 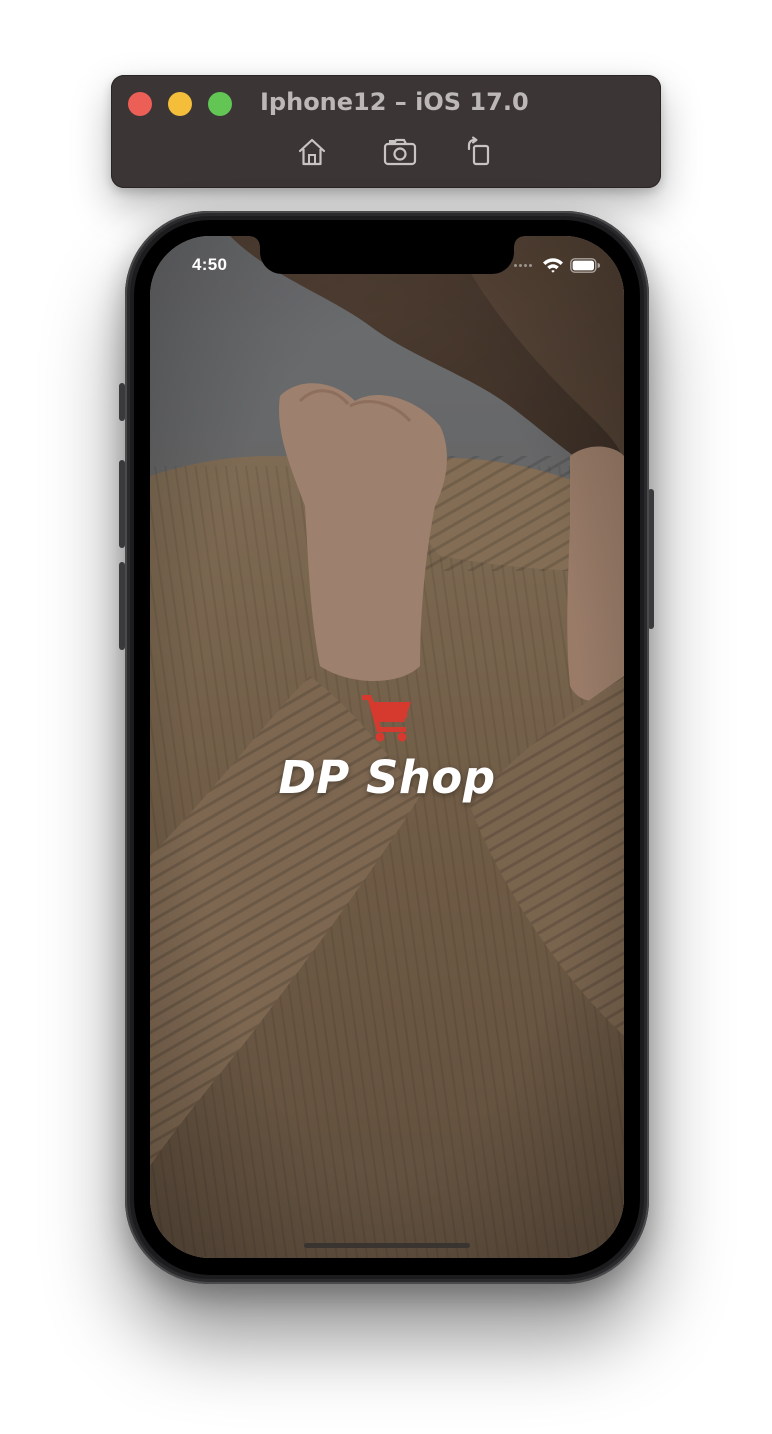 What do you see at coordinates (387, 255) in the screenshot?
I see `camera-notch` at bounding box center [387, 255].